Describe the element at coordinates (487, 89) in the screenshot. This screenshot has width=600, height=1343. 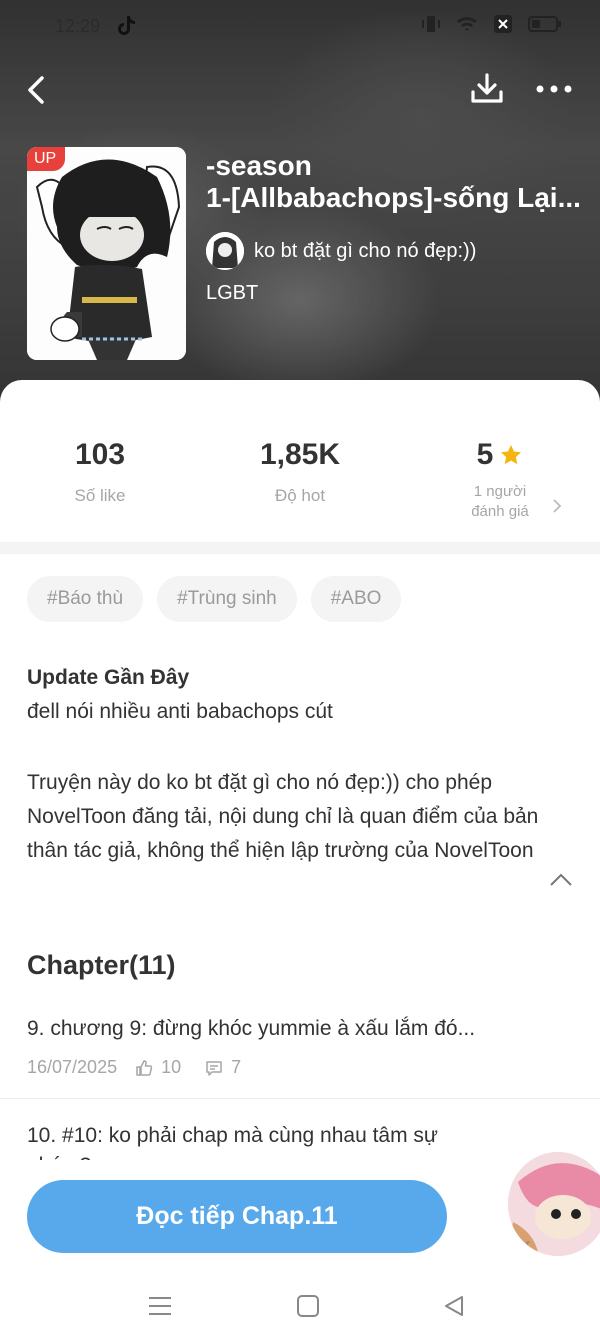
I see `download-icon` at that location.